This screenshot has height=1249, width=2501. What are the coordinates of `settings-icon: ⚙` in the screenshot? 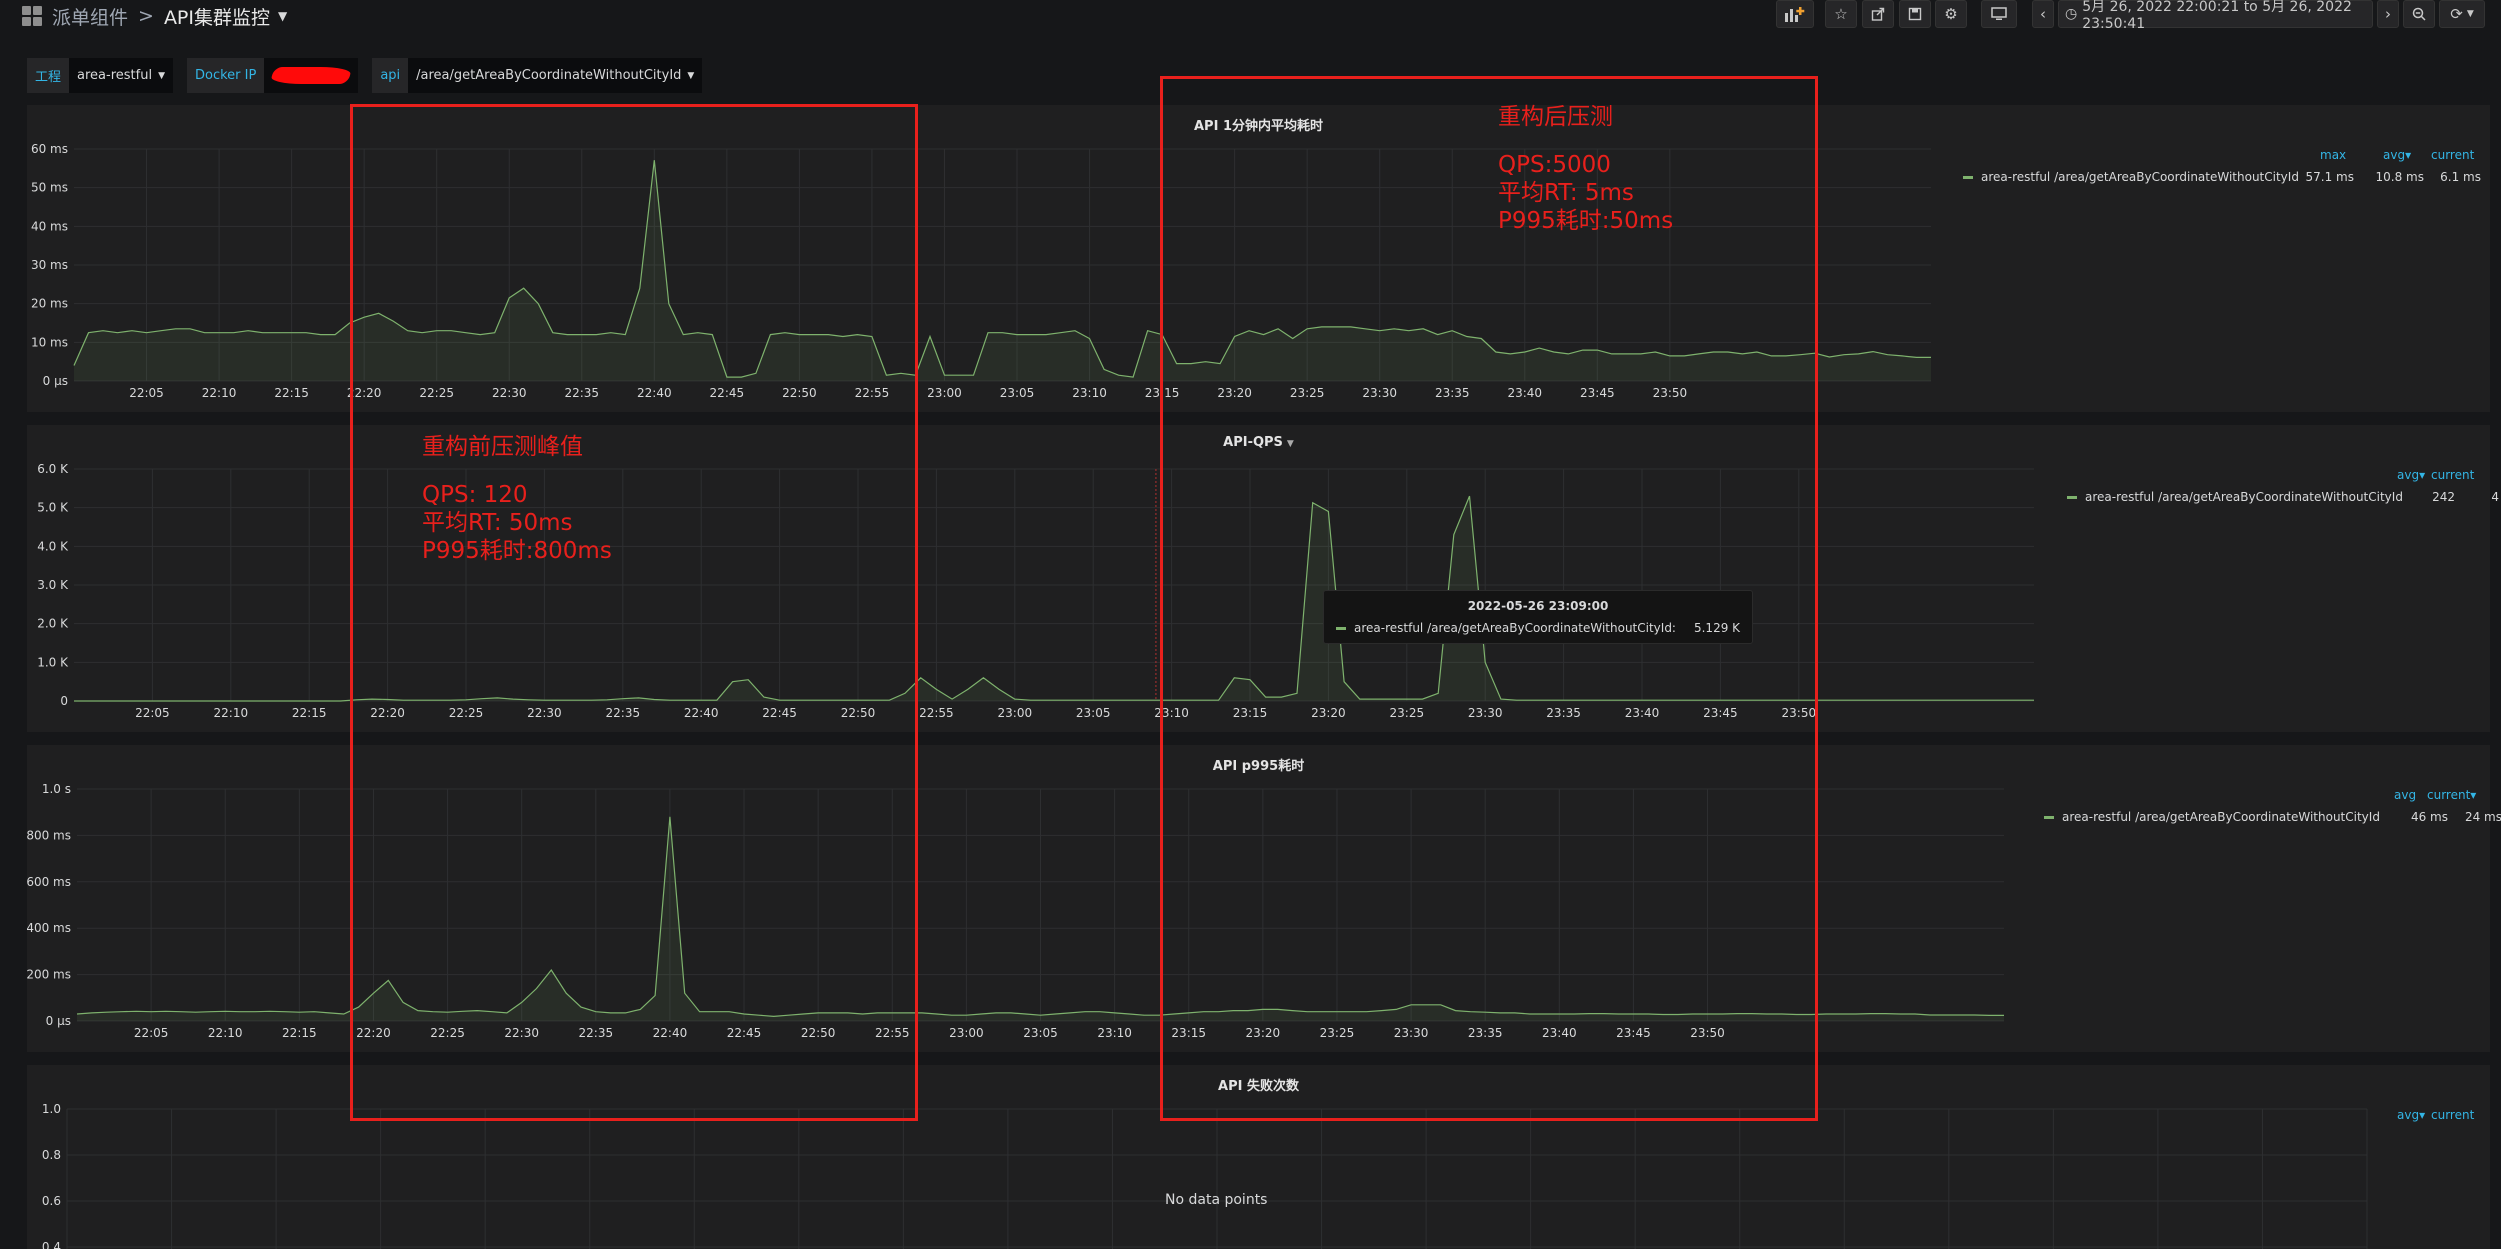 It's located at (1951, 14).